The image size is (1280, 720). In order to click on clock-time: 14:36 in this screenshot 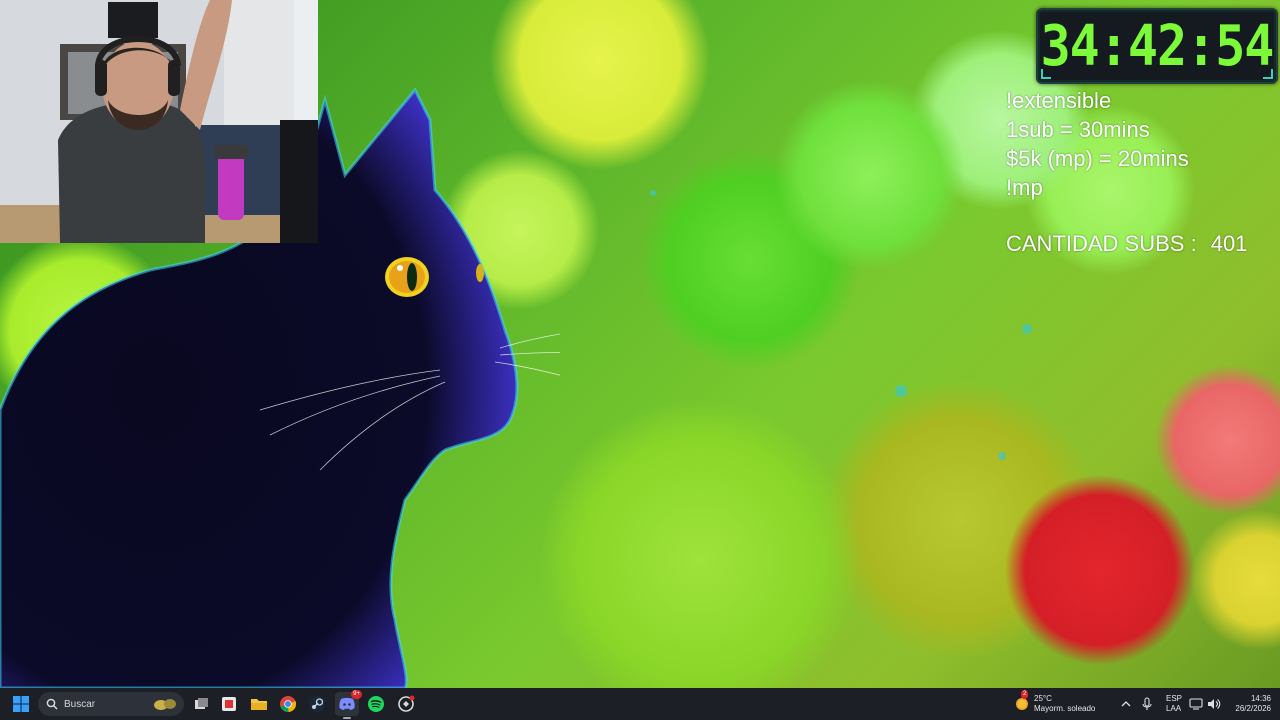, I will do `click(1260, 698)`.